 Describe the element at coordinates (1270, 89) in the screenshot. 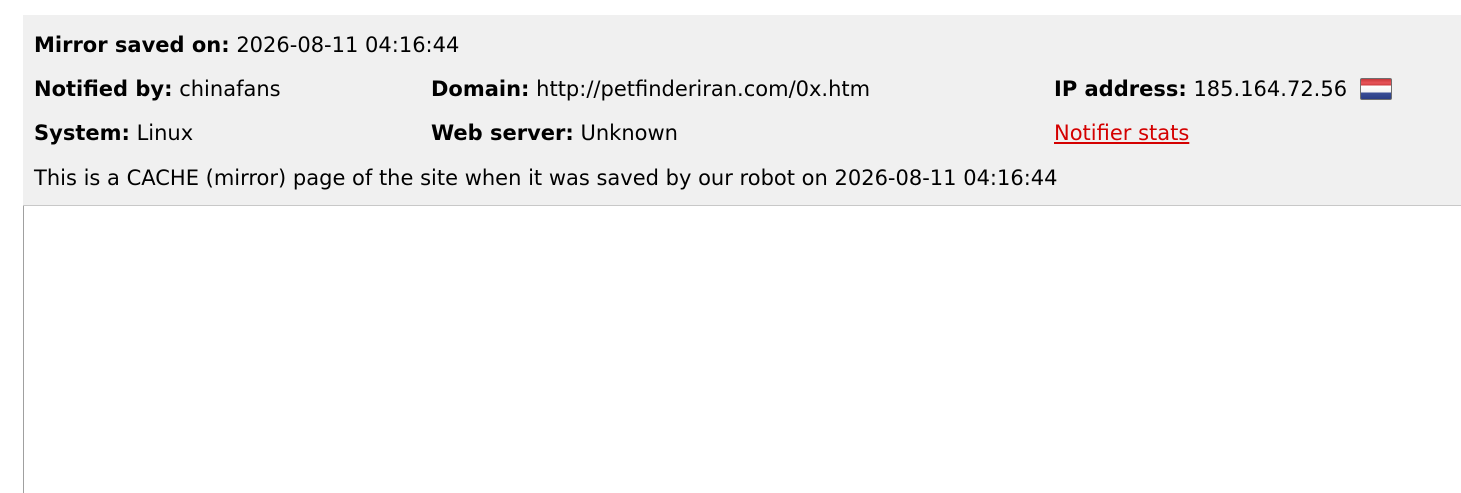

I see `ip-address-value: 185.164.72.56` at that location.